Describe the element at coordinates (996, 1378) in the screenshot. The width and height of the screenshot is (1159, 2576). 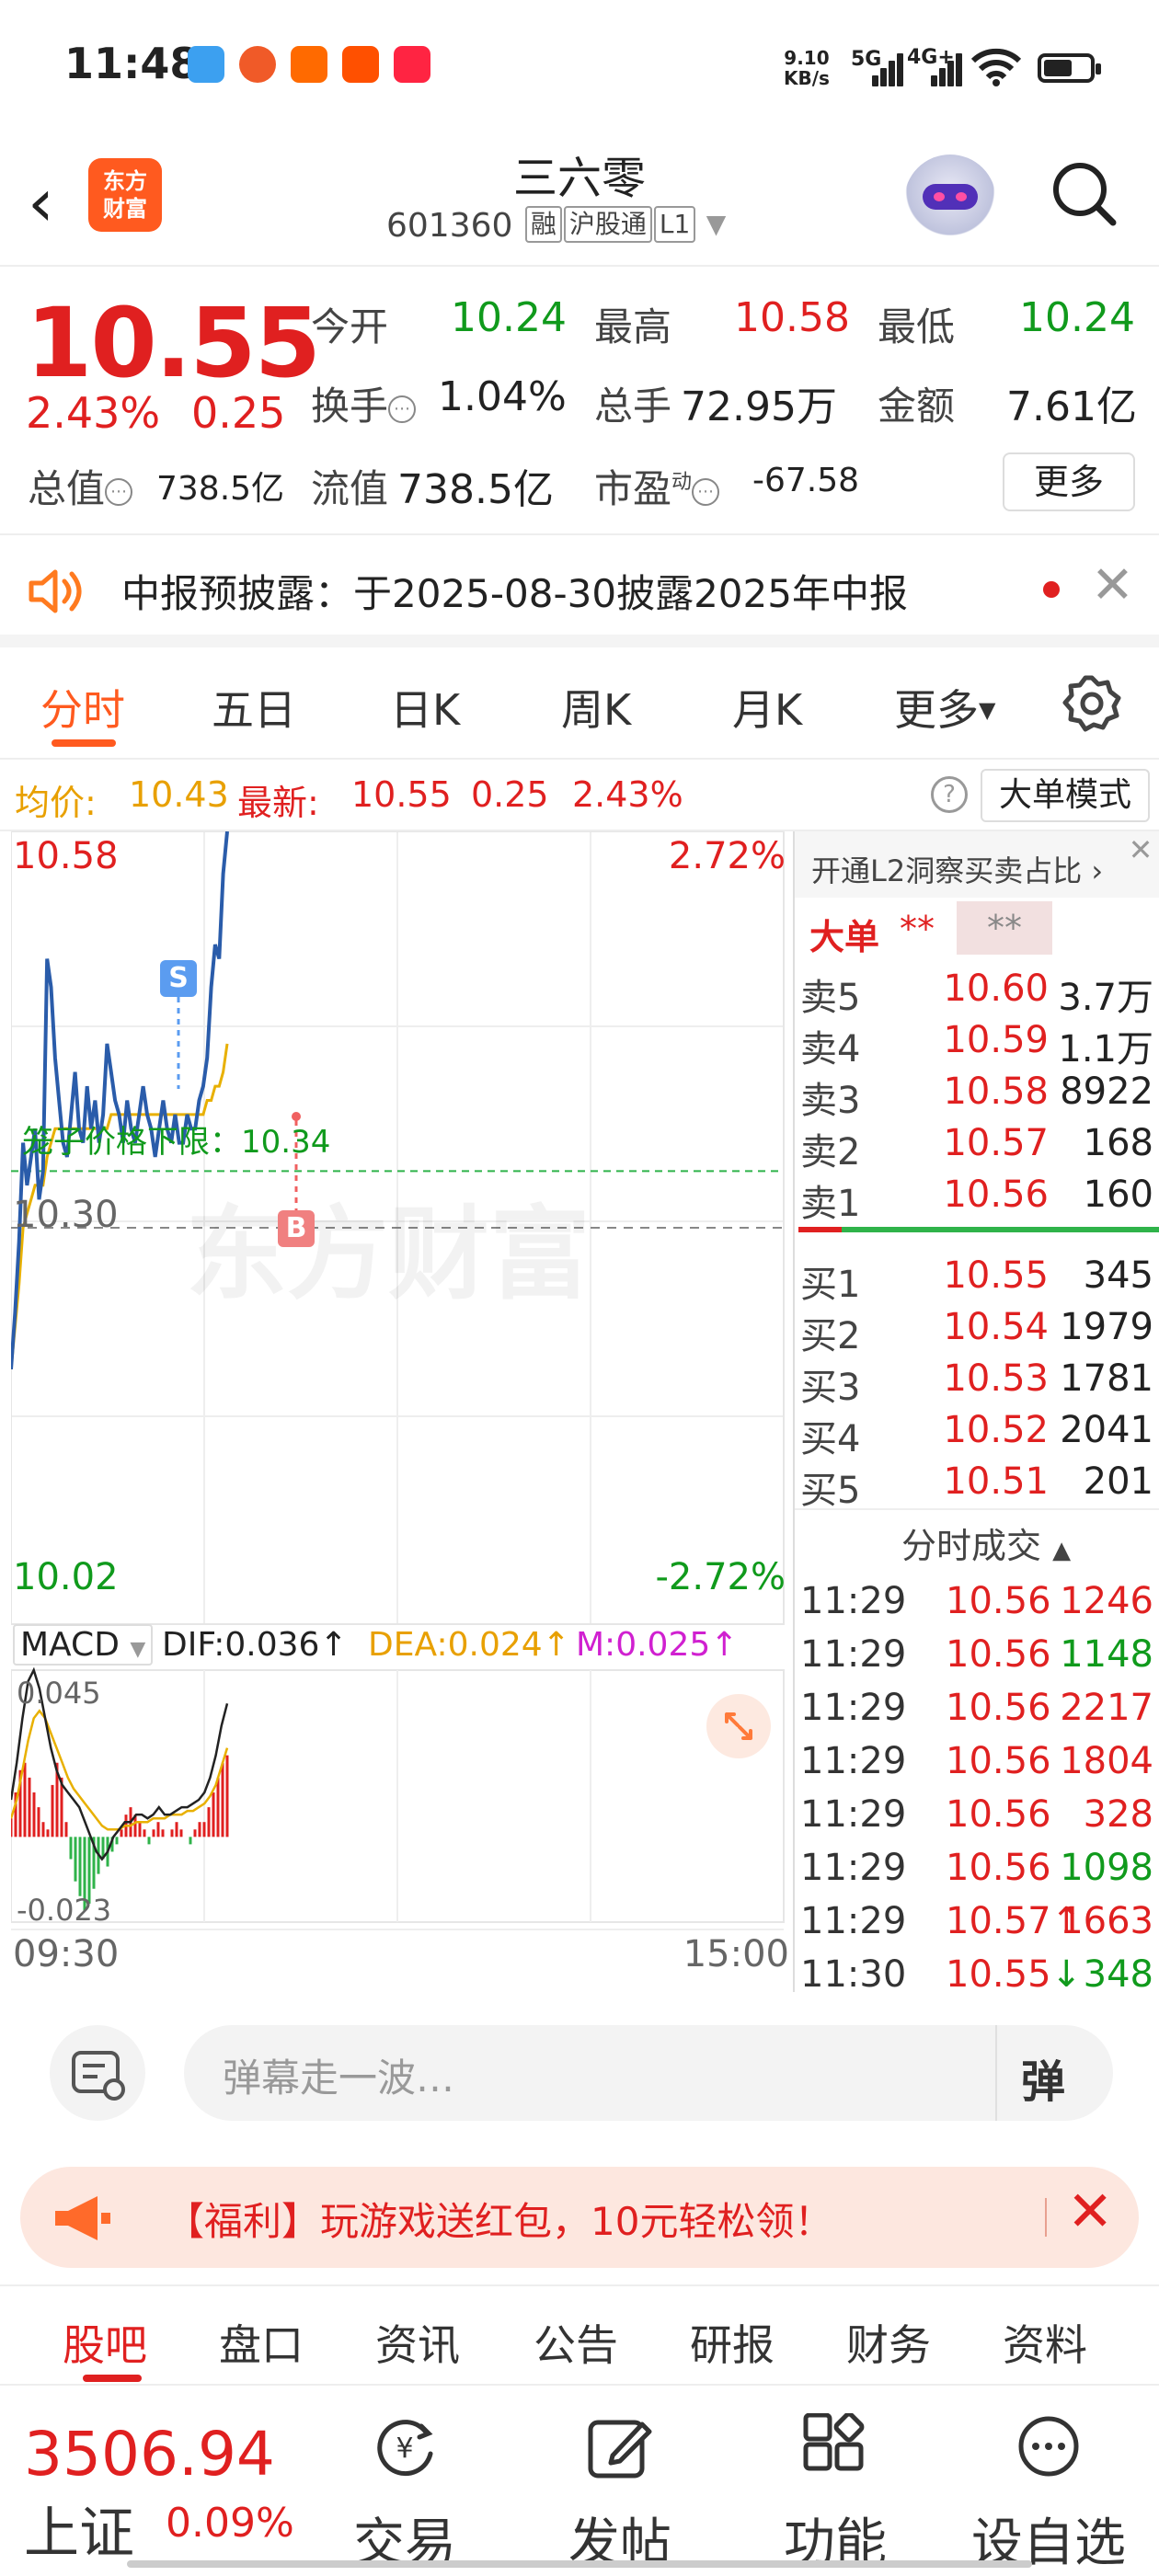
I see `bid-price: 10.53` at that location.